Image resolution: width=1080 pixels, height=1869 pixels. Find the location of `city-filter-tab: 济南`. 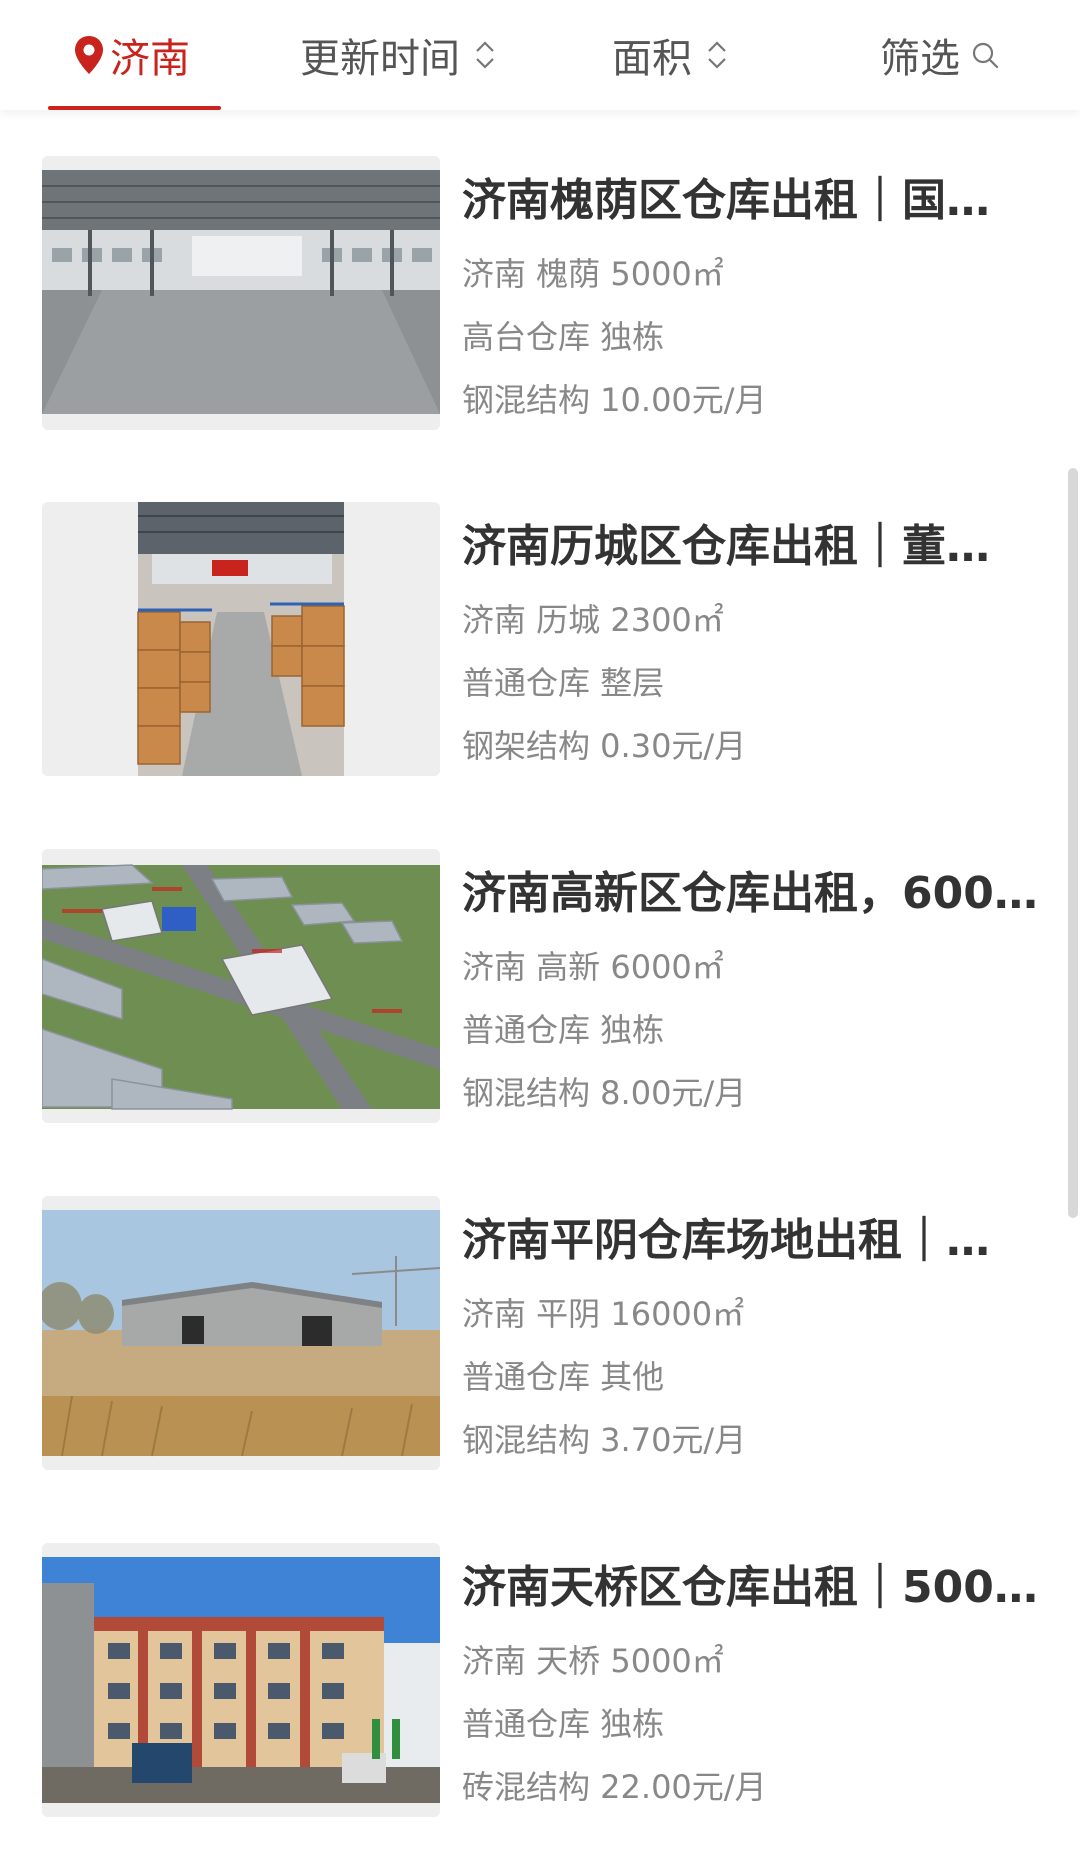

city-filter-tab: 济南 is located at coordinates (131, 55).